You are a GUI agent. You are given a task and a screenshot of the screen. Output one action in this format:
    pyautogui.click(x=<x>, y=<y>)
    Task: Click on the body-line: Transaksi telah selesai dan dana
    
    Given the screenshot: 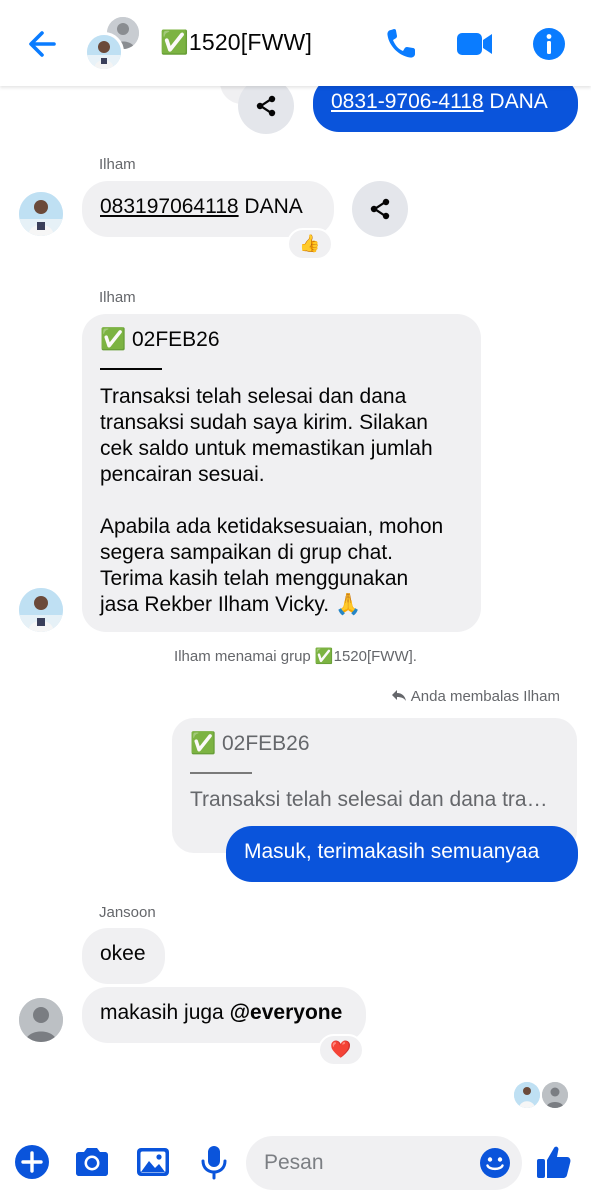 What is the action you would take?
    pyautogui.click(x=253, y=396)
    